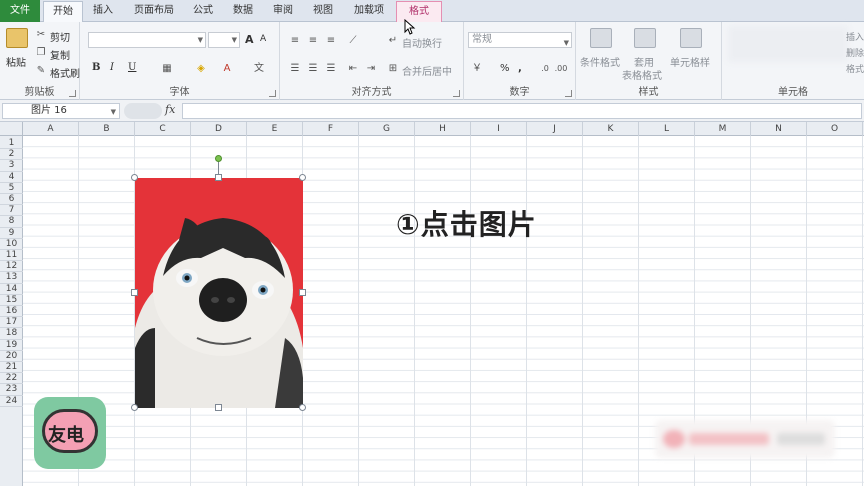 This screenshot has width=864, height=486. I want to click on scissors-icon: ✂, so click(41, 34).